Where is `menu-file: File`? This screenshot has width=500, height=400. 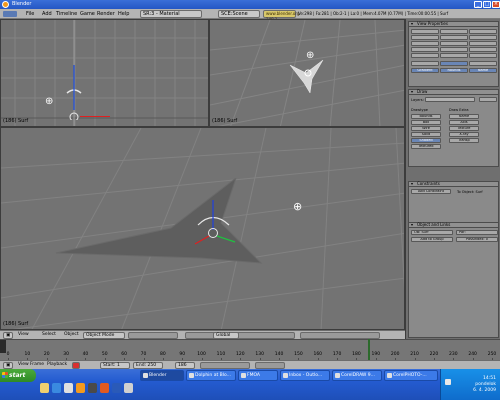 menu-file: File is located at coordinates (30, 14).